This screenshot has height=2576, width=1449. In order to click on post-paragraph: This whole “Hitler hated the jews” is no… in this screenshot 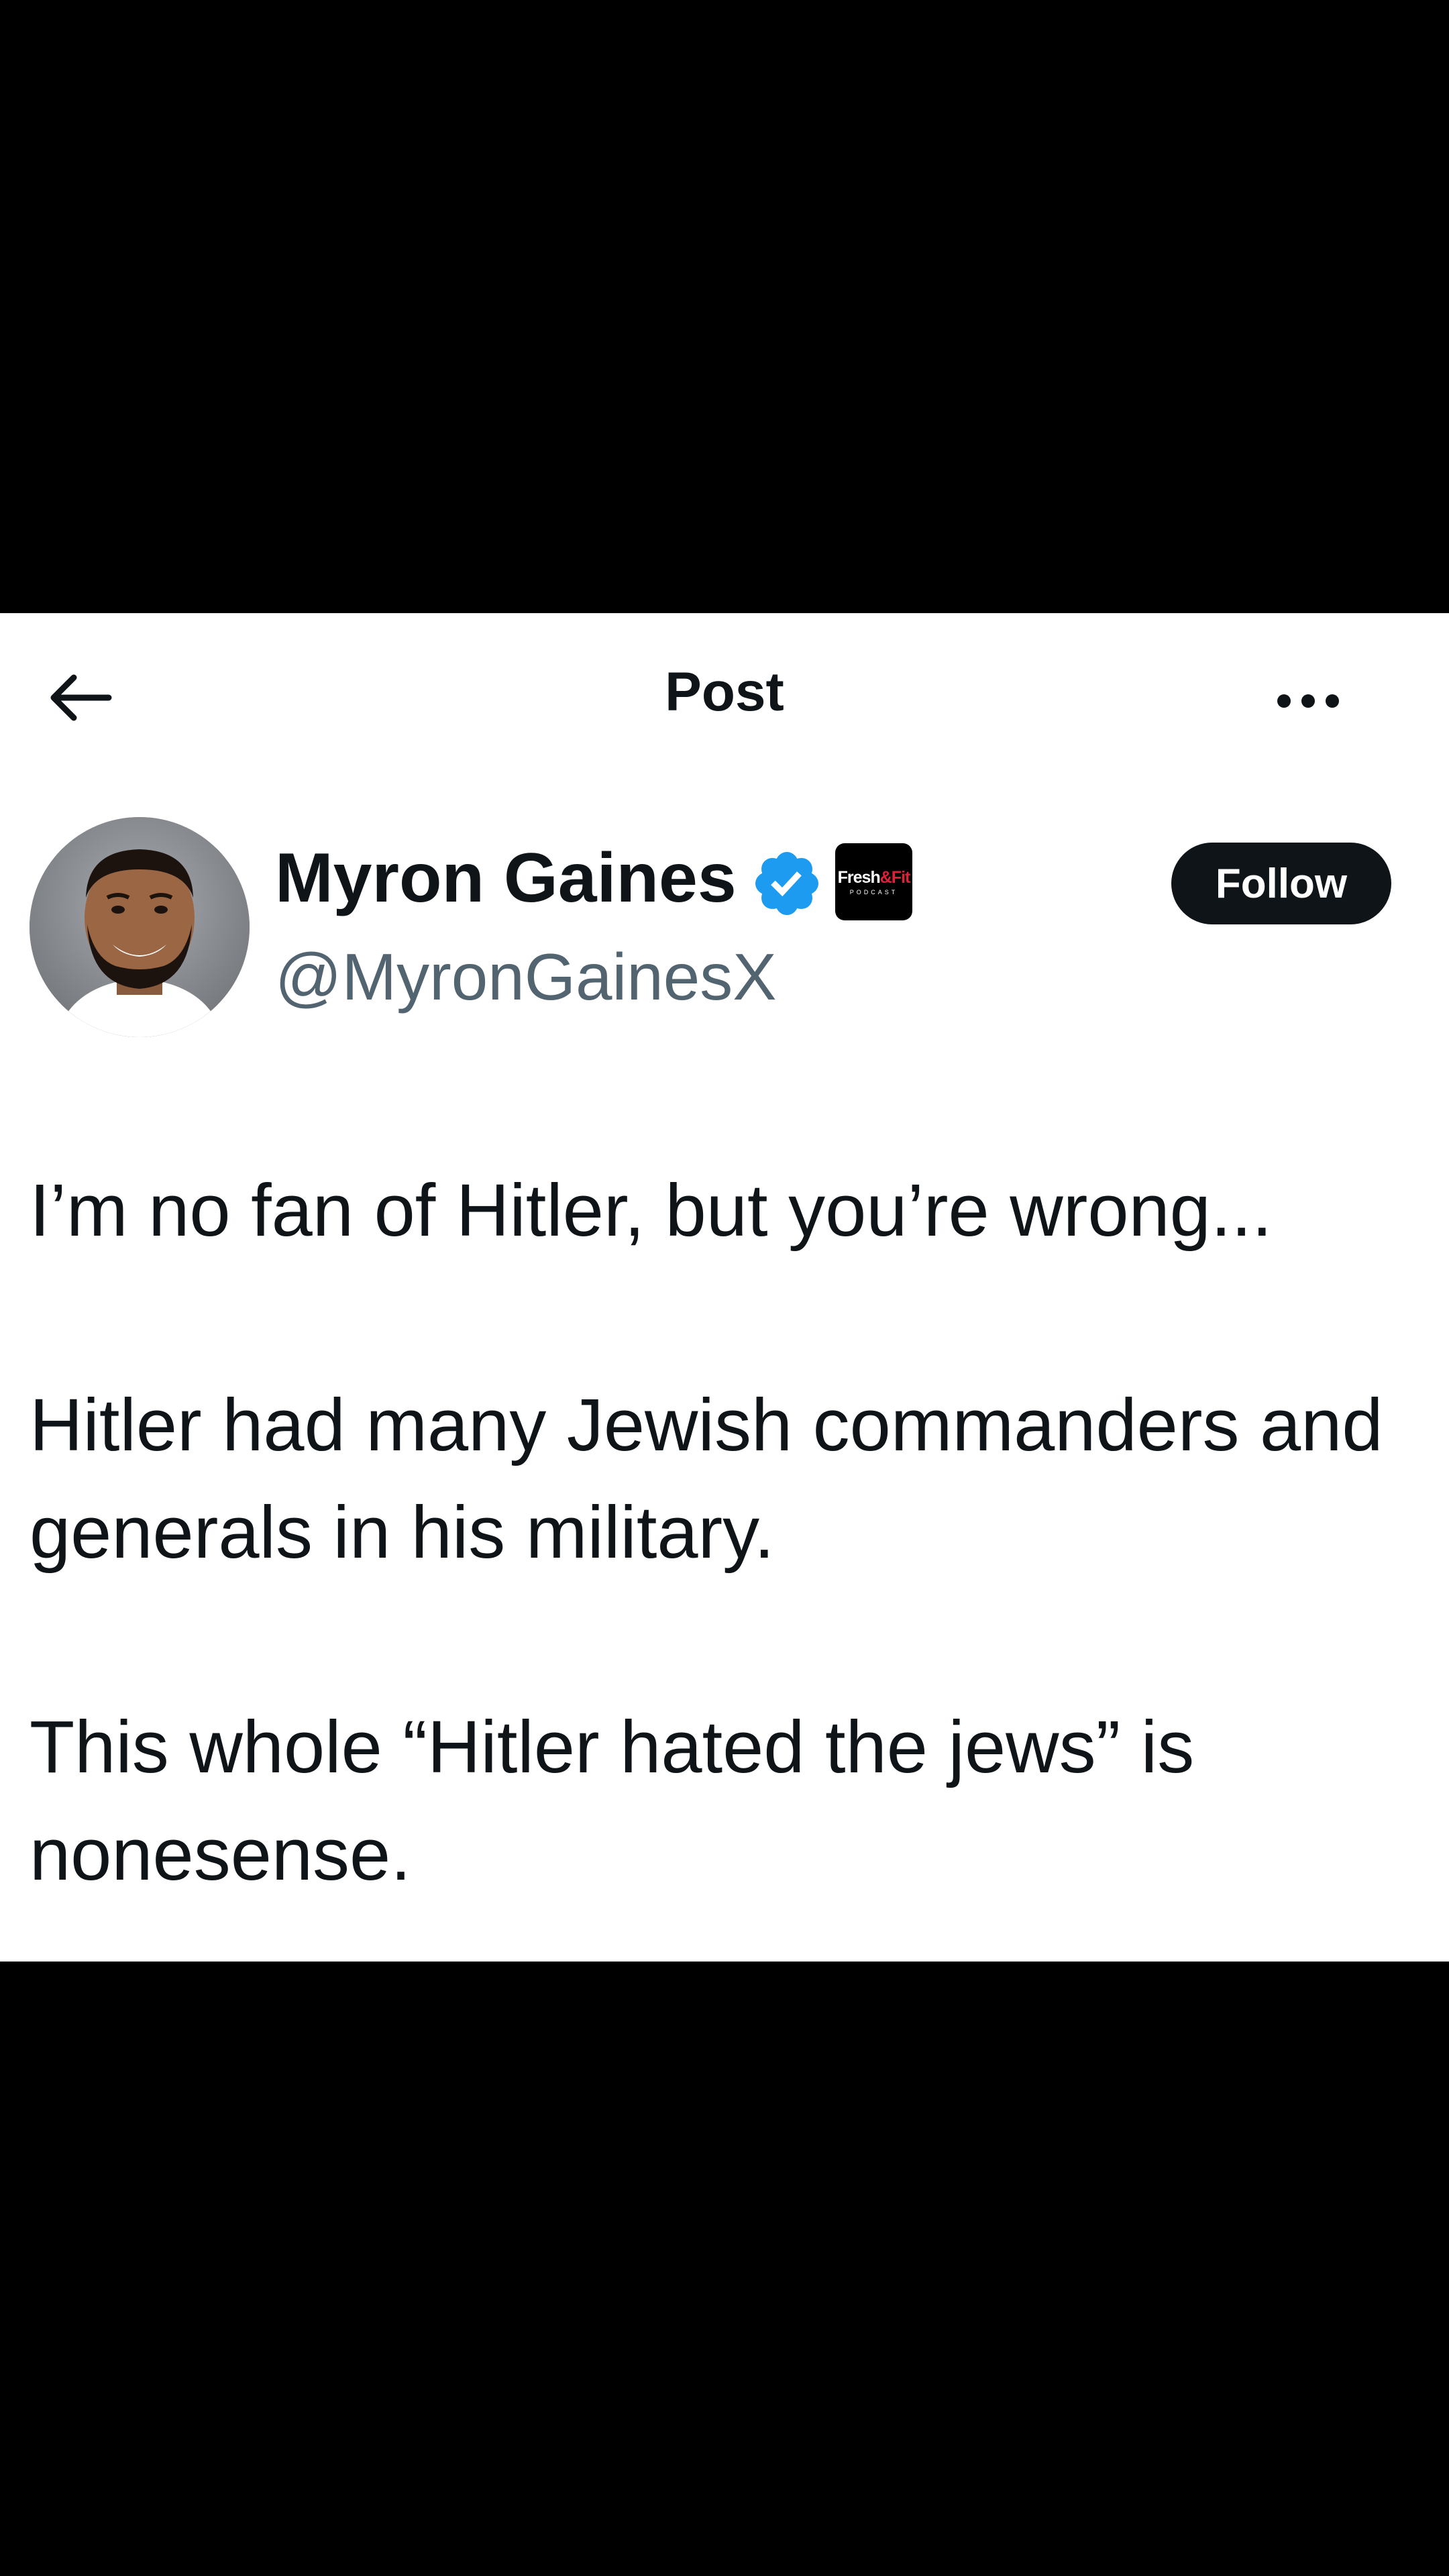, I will do `click(612, 1801)`.